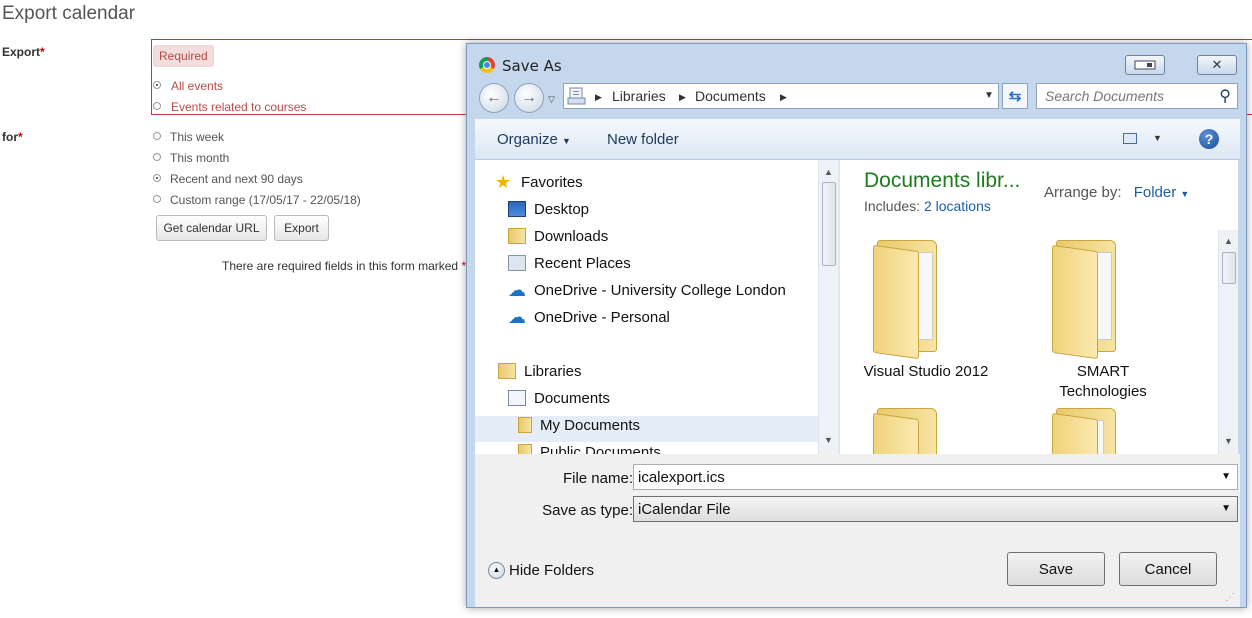 This screenshot has height=618, width=1252. I want to click on content-scrollbar: ▲ ▼, so click(1228, 342).